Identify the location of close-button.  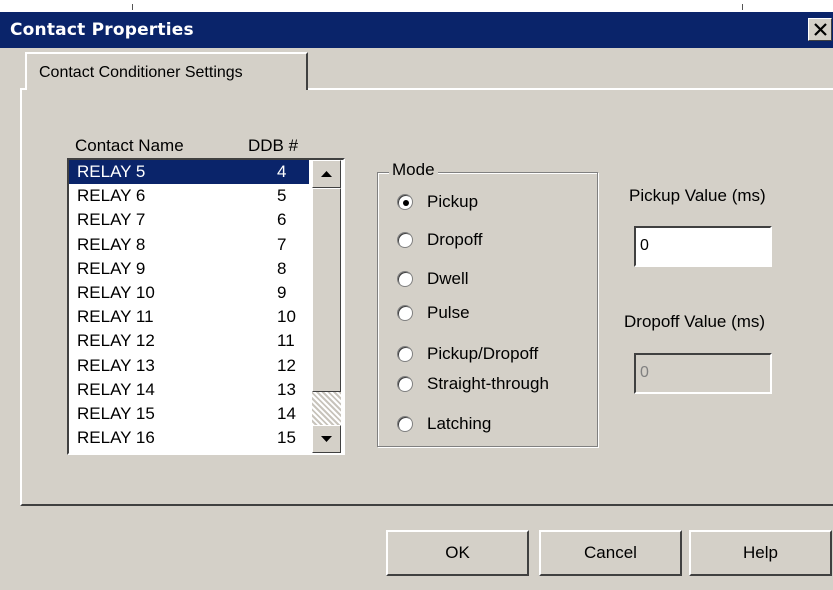
(820, 29).